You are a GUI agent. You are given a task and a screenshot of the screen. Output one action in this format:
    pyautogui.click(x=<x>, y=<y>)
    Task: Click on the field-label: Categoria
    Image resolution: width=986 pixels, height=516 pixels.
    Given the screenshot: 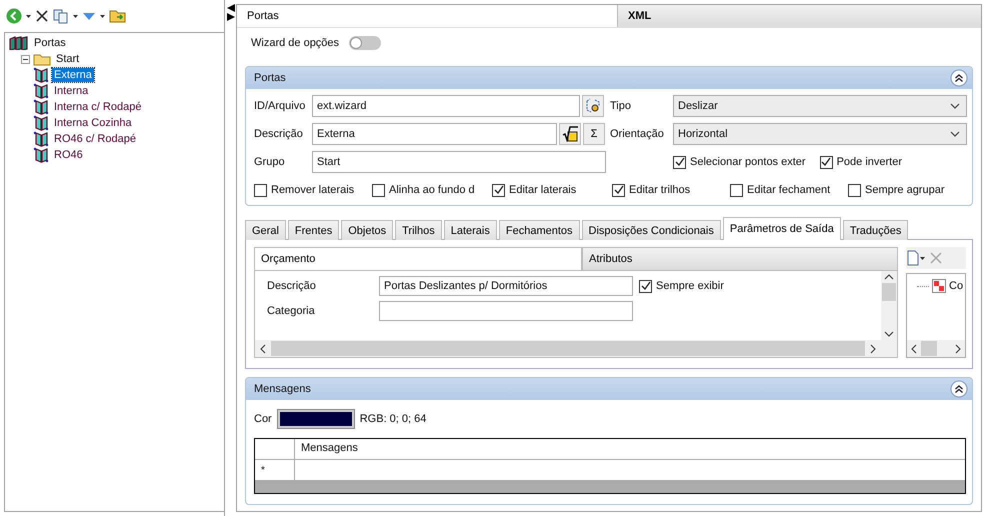 What is the action you would take?
    pyautogui.click(x=291, y=311)
    